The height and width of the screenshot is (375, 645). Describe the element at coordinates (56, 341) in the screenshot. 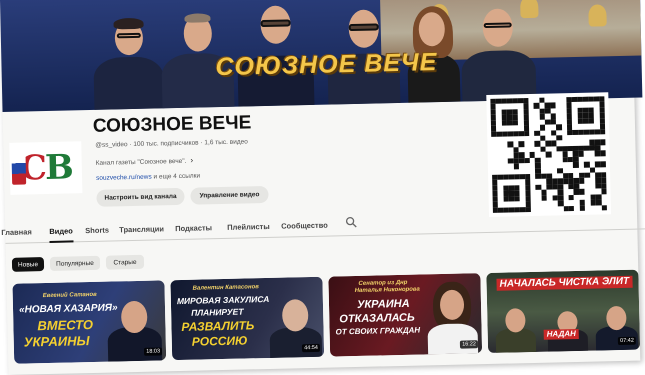

I see `video-title-line: УКРАИНЫ` at that location.